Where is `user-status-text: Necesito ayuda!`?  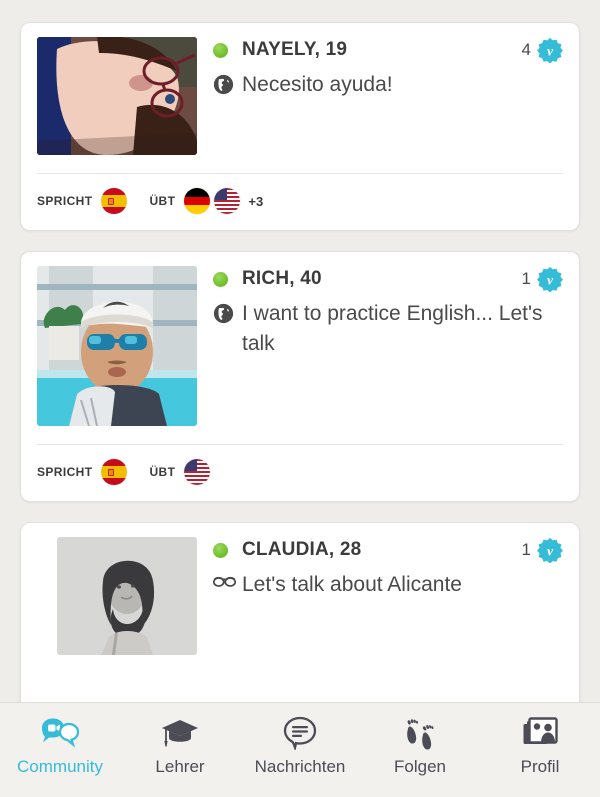
user-status-text: Necesito ayuda! is located at coordinates (317, 84).